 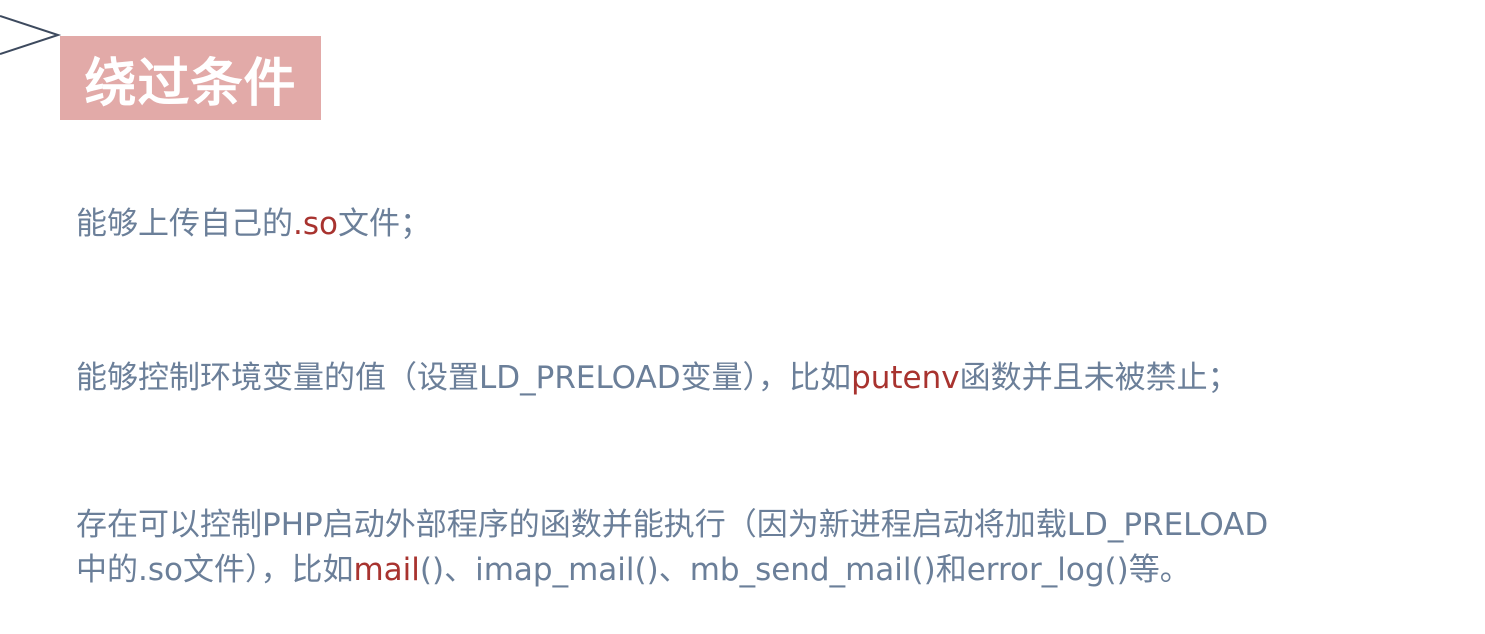 I want to click on condition-2-text-a: 能够控制环境变量的值（设置LD_PRELOAD变量），比如, so click(x=464, y=378).